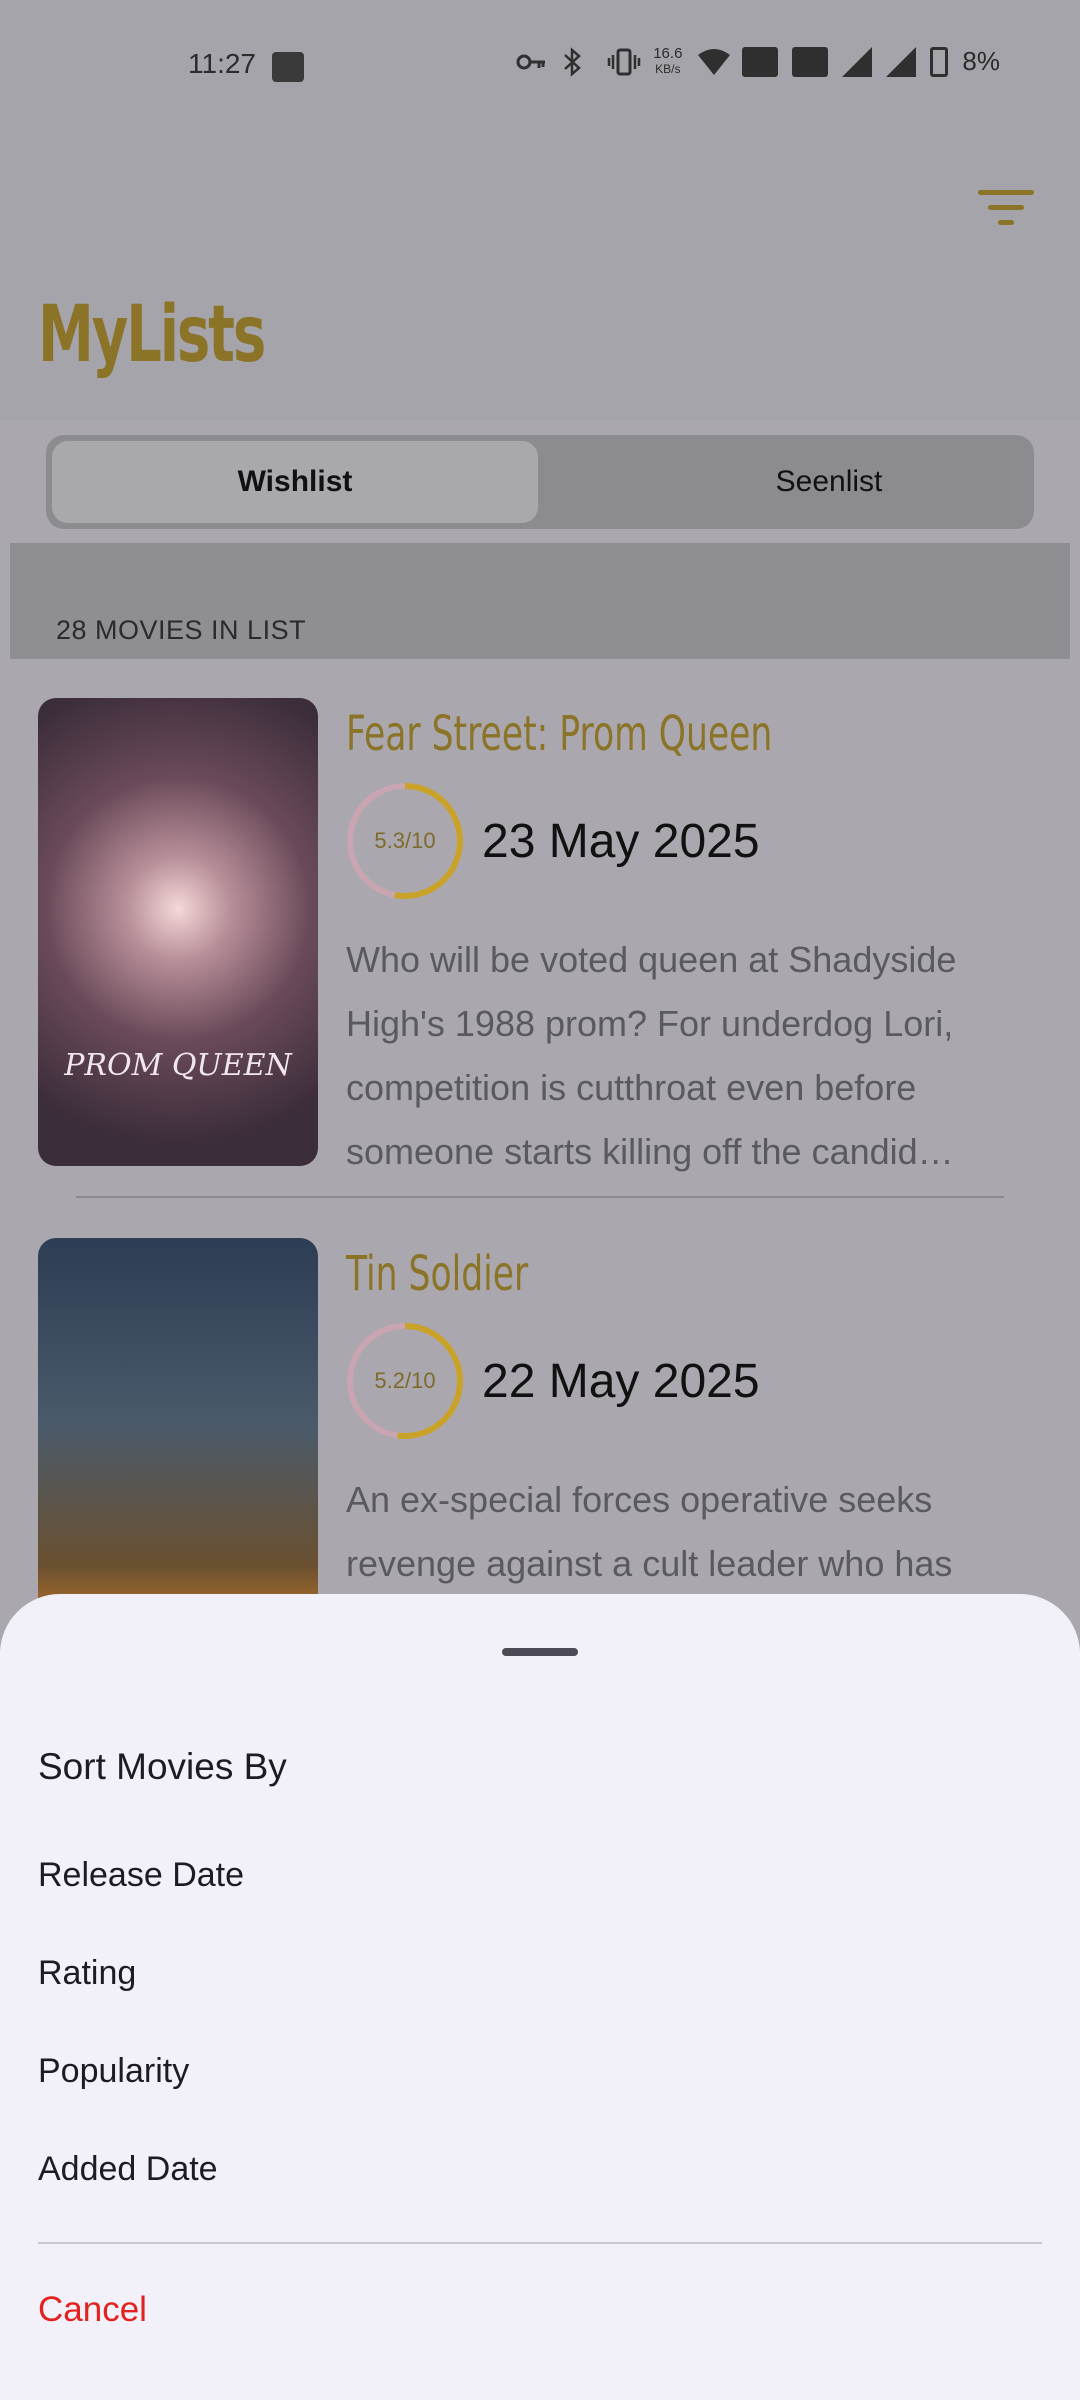 The width and height of the screenshot is (1080, 2400). Describe the element at coordinates (650, 1023) in the screenshot. I see `overview-line: High's 1988 prom? For underdog Lori,` at that location.